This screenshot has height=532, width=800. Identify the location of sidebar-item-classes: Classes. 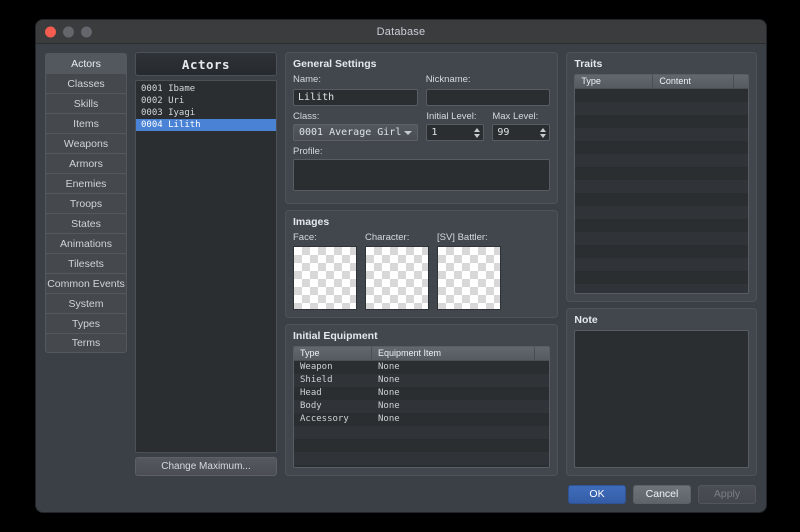
(86, 83).